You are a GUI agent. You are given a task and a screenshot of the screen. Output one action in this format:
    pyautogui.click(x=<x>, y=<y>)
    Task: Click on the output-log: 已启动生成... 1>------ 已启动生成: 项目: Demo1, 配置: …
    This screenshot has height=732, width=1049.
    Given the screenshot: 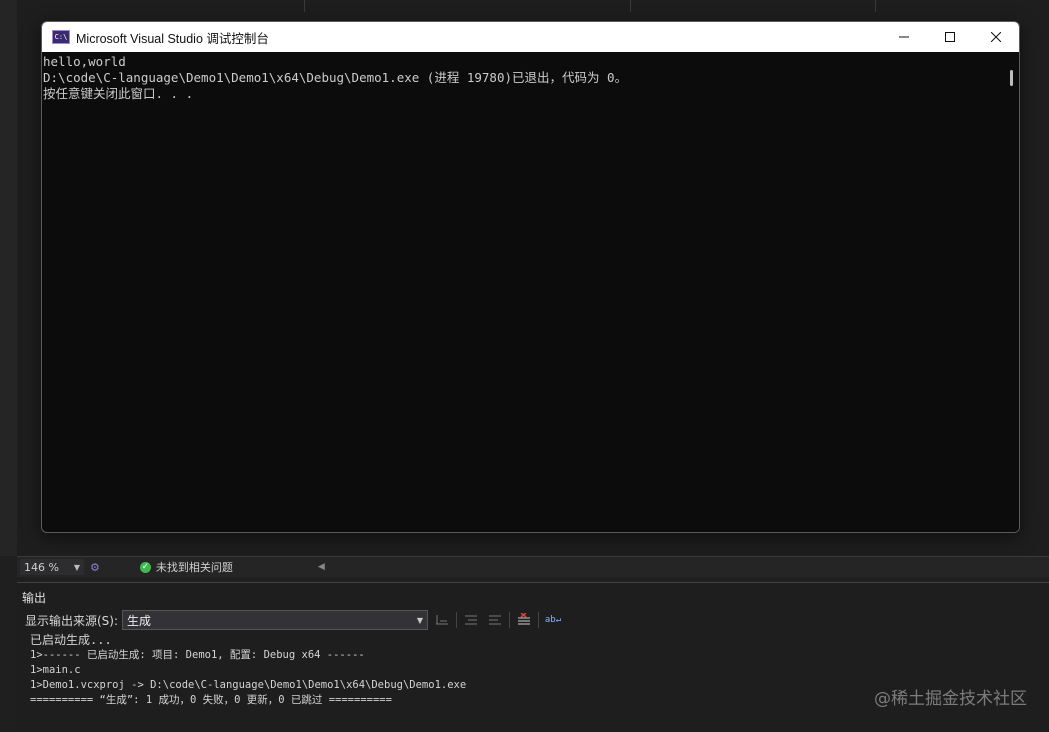 What is the action you would take?
    pyautogui.click(x=248, y=670)
    